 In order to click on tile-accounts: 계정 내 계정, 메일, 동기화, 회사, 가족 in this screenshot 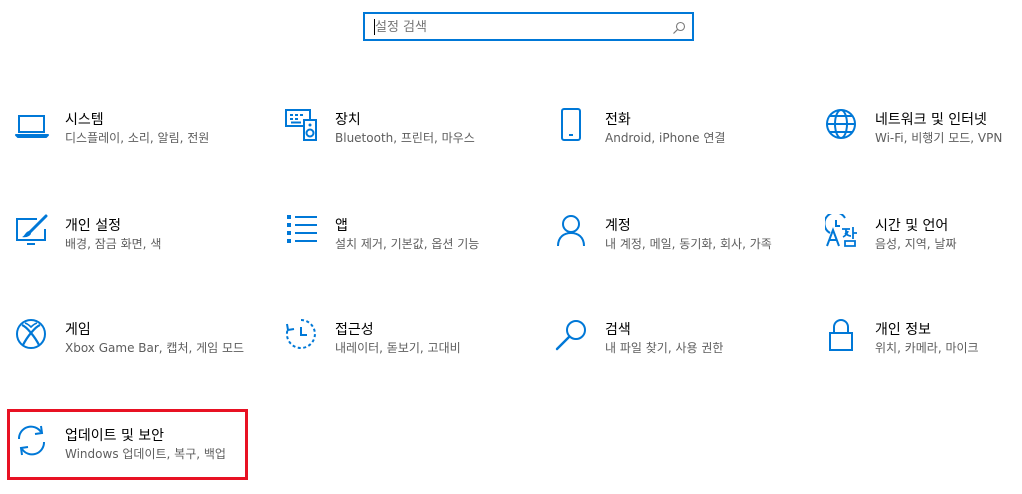, I will do `click(675, 249)`.